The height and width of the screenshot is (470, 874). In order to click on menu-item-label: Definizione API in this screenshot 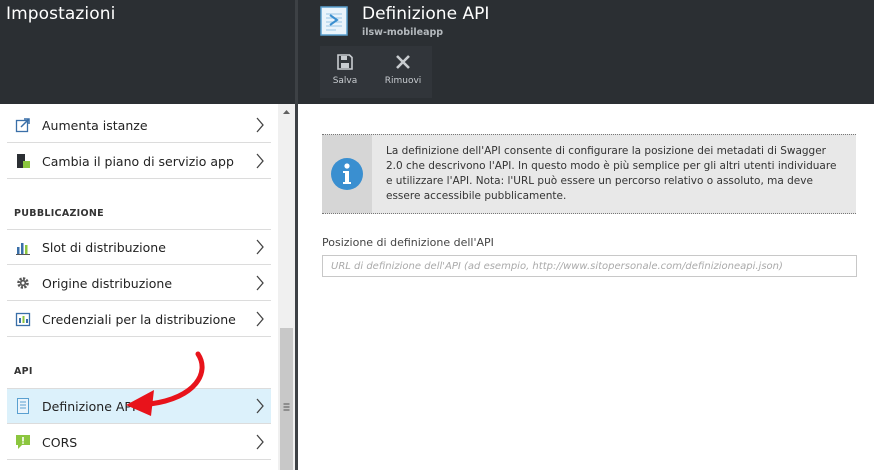, I will do `click(89, 406)`.